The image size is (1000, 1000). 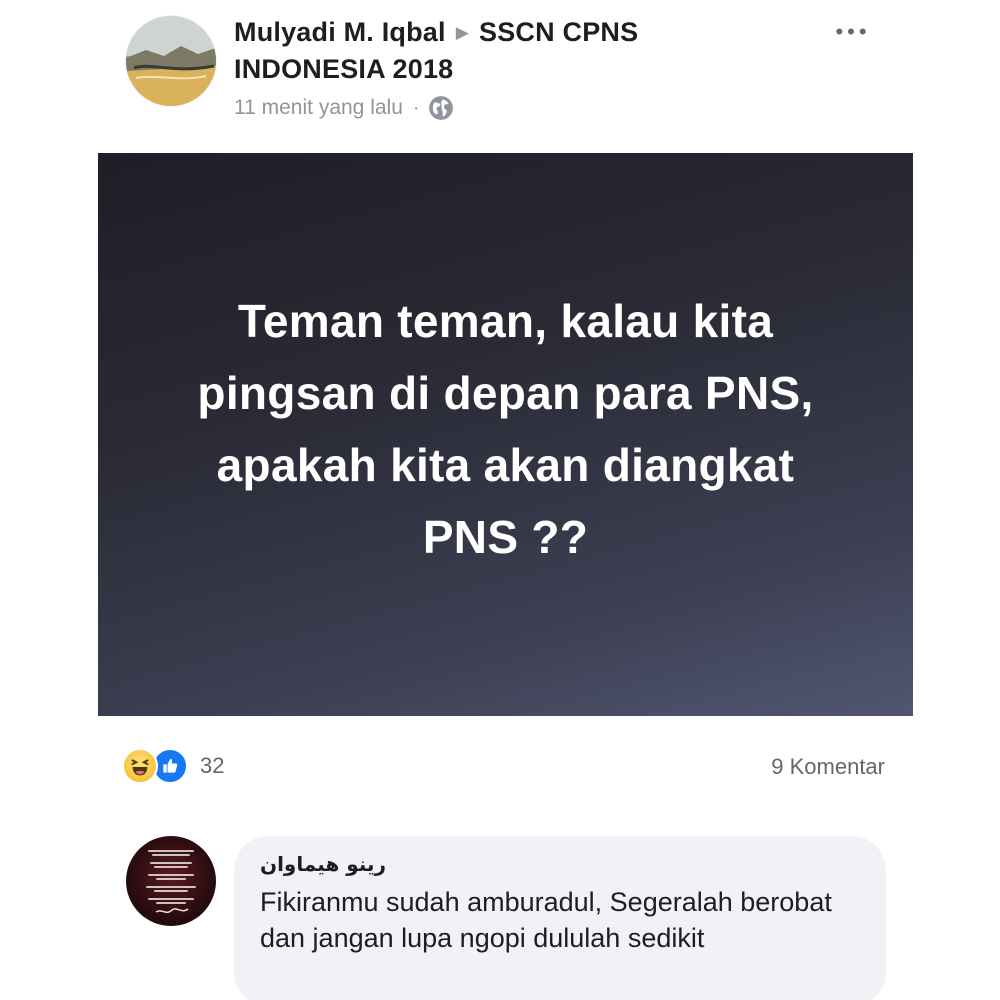 I want to click on post-meta: 11 menit yang lalu ·, so click(x=514, y=108).